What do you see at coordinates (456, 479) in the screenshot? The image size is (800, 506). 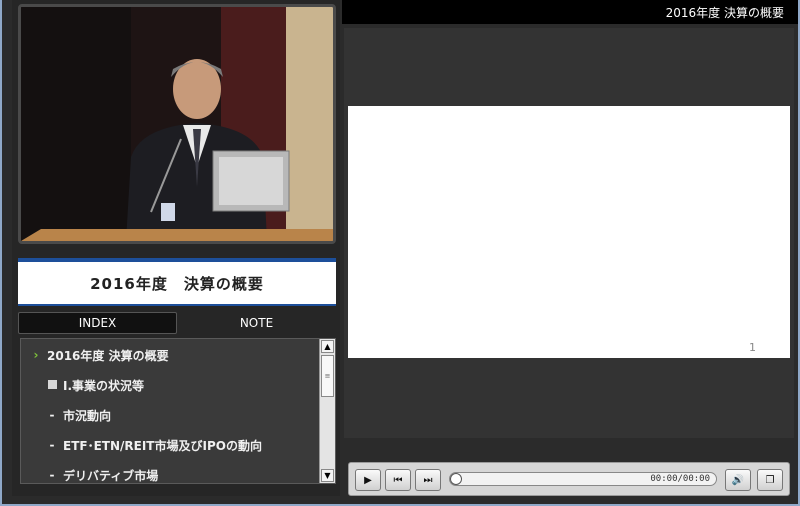 I see `seek-handle` at bounding box center [456, 479].